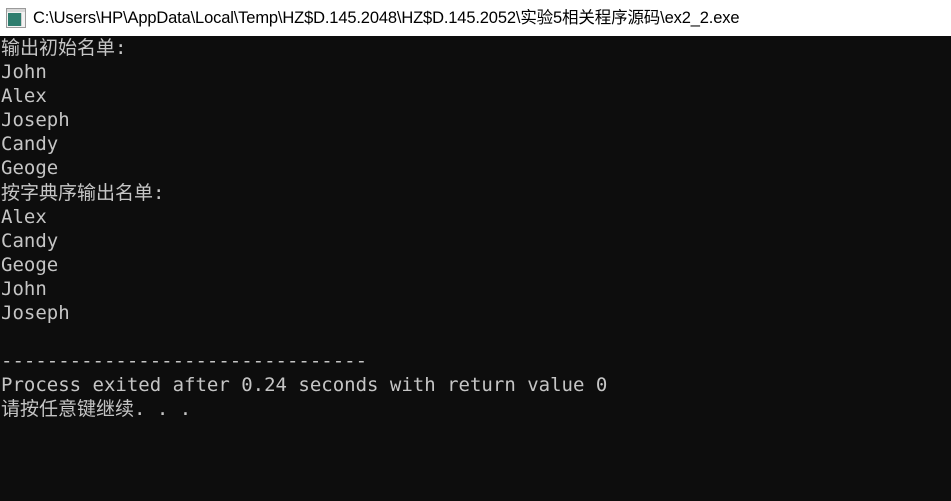 The width and height of the screenshot is (951, 501). I want to click on console-window-icon, so click(16, 18).